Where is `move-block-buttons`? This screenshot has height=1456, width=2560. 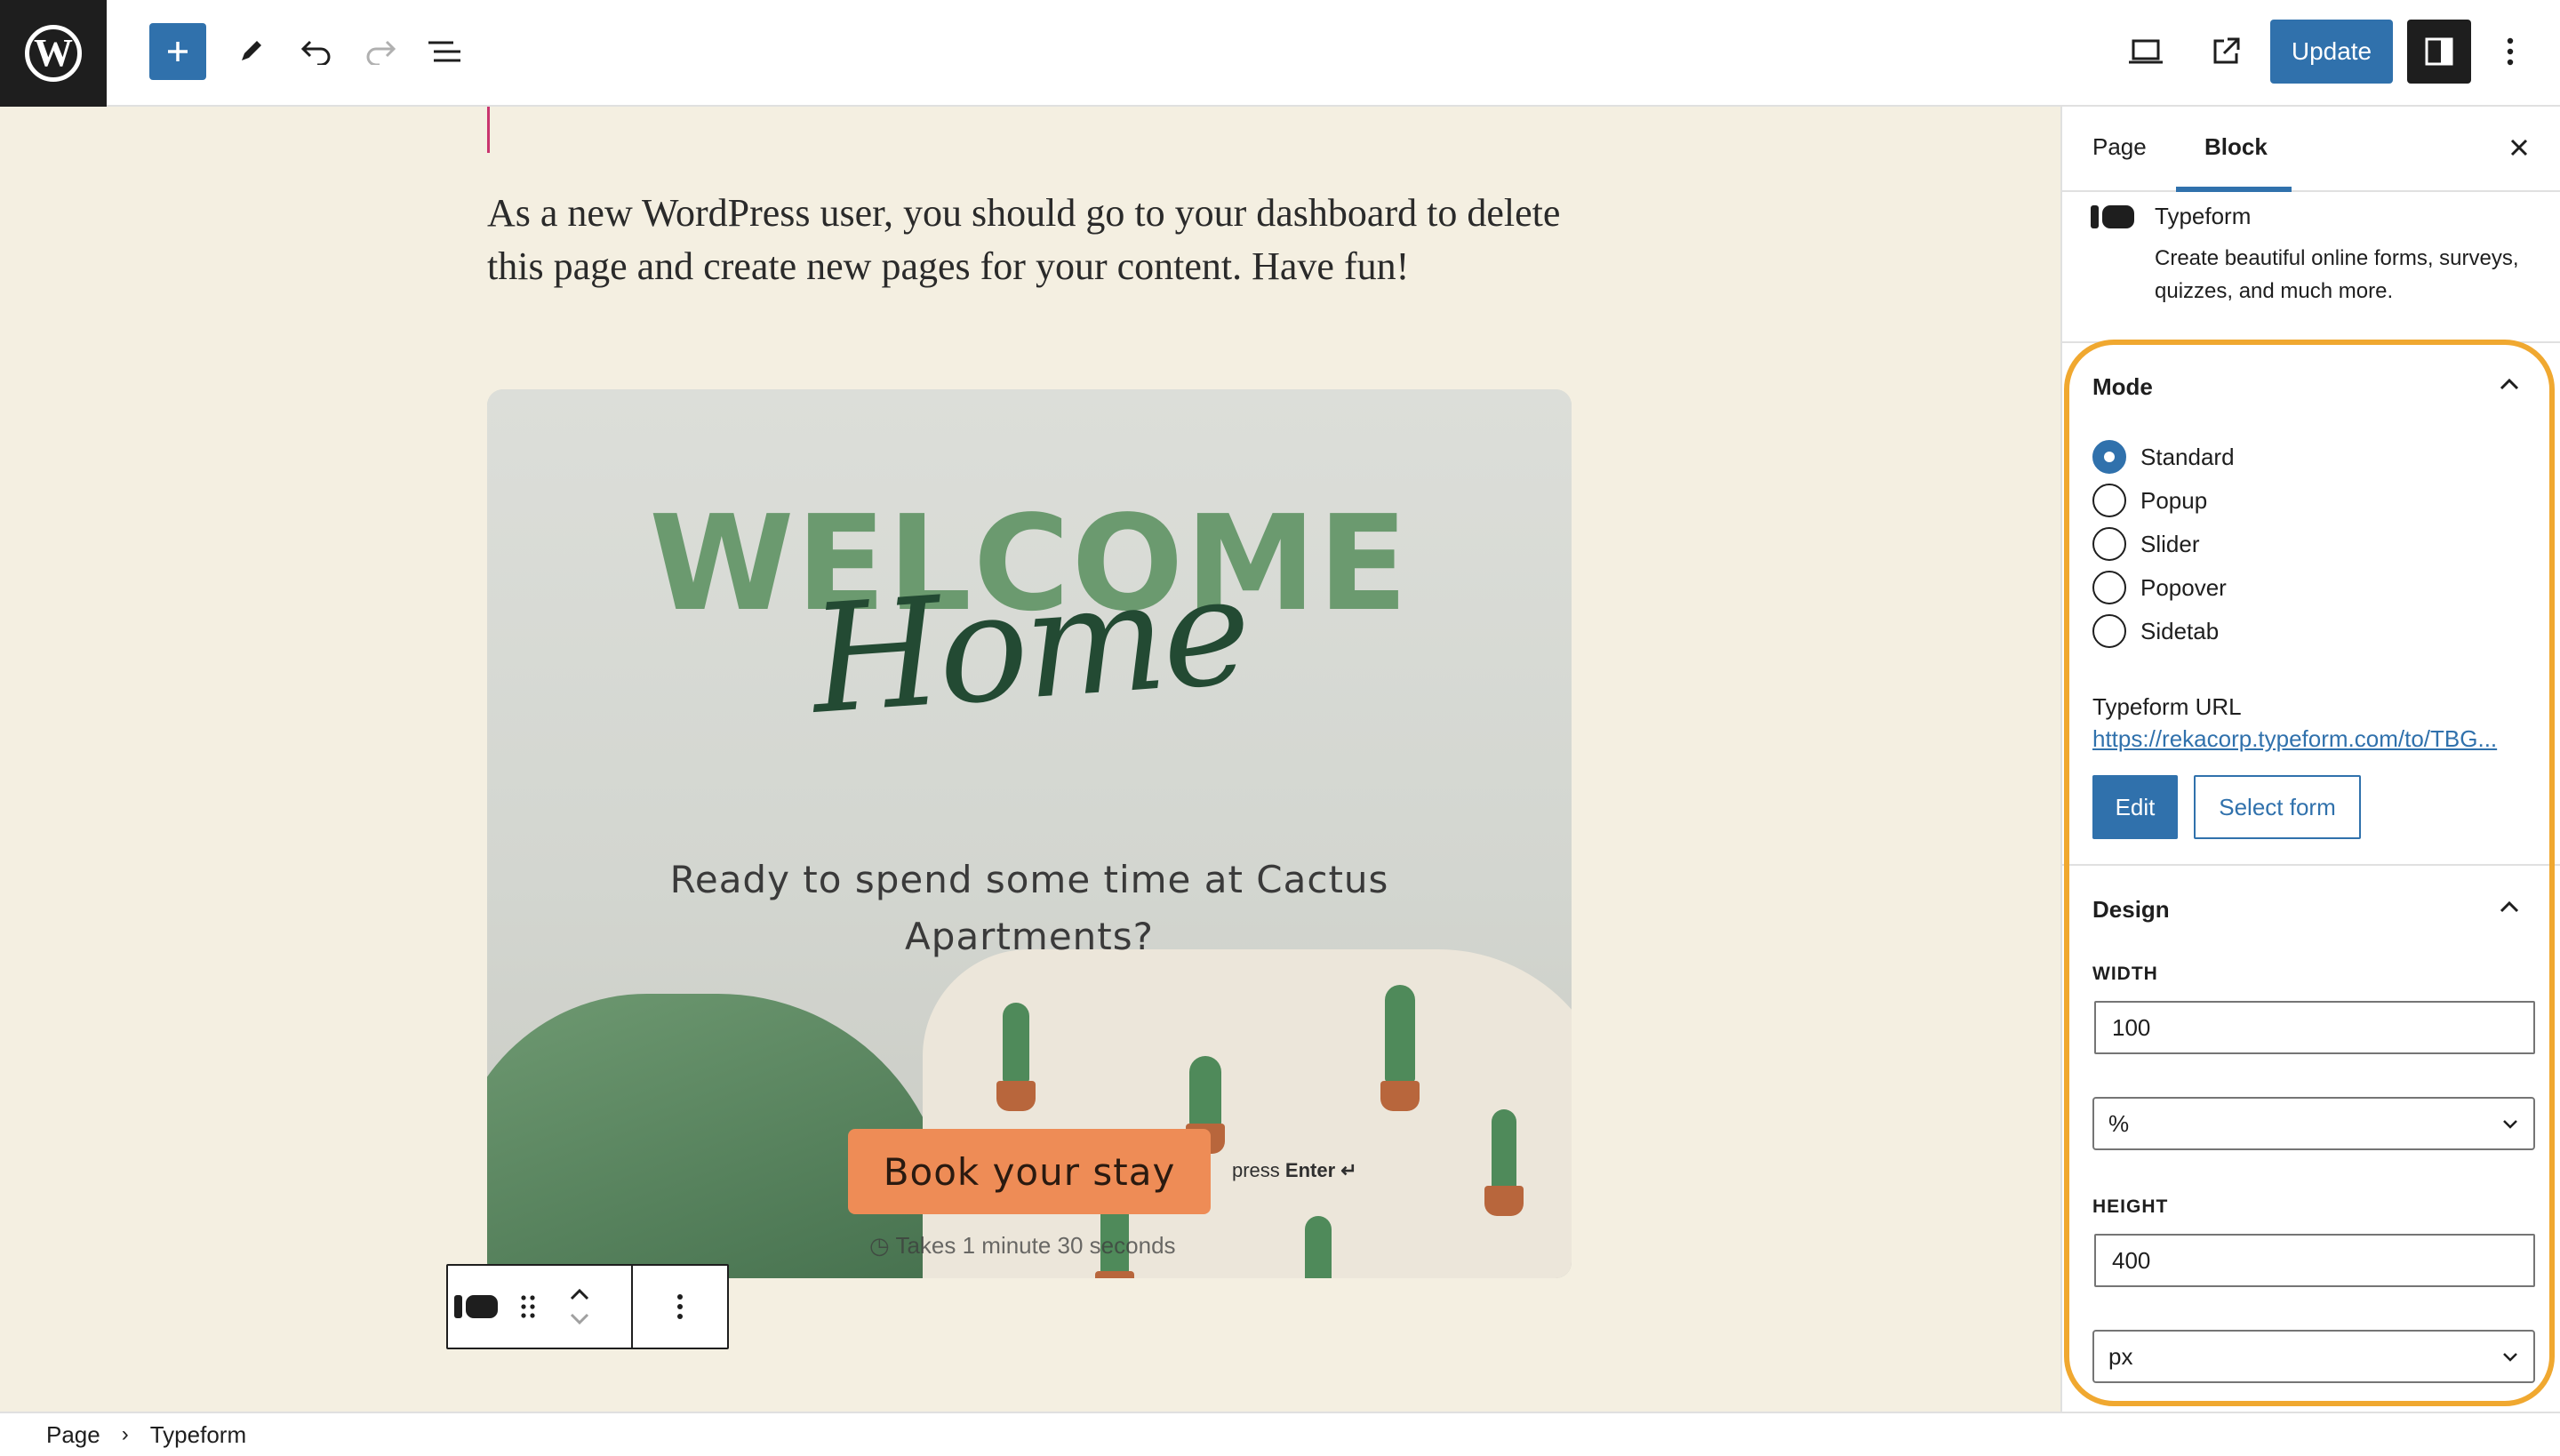
move-block-buttons is located at coordinates (579, 1307).